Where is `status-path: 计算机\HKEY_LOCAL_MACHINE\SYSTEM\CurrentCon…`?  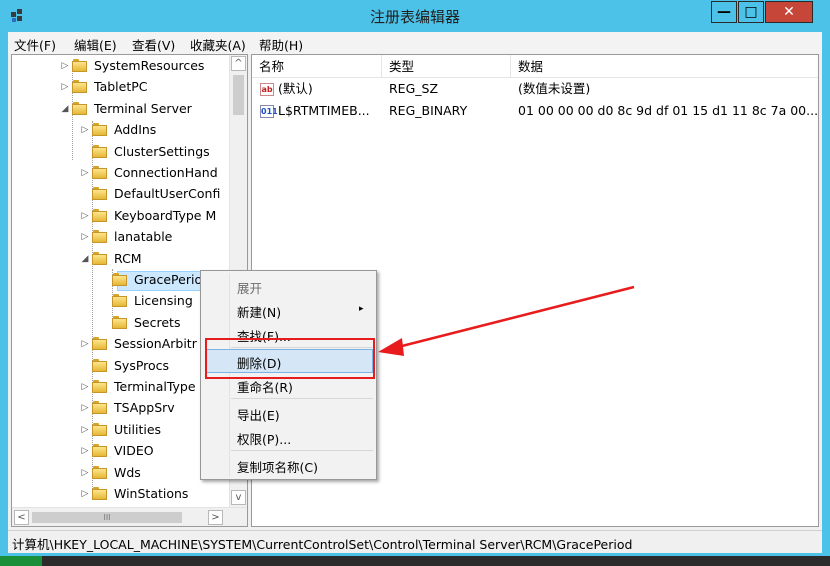
status-path: 计算机\HKEY_LOCAL_MACHINE\SYSTEM\CurrentCon… is located at coordinates (322, 544).